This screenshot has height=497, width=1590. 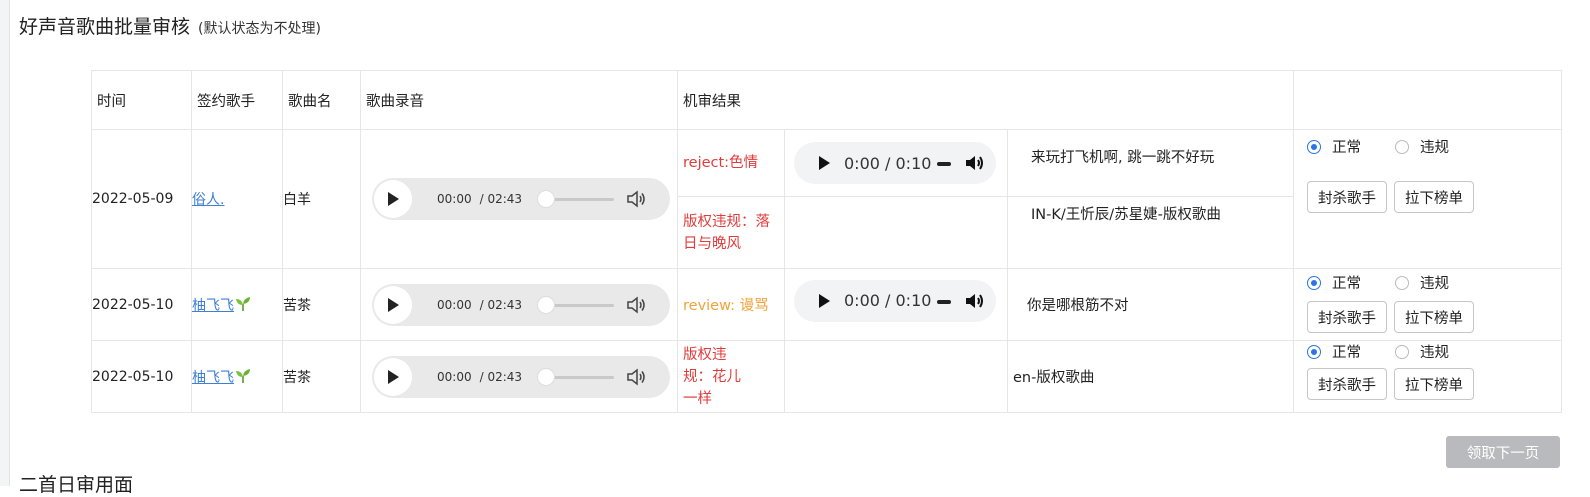 I want to click on header-actions, so click(x=1428, y=100).